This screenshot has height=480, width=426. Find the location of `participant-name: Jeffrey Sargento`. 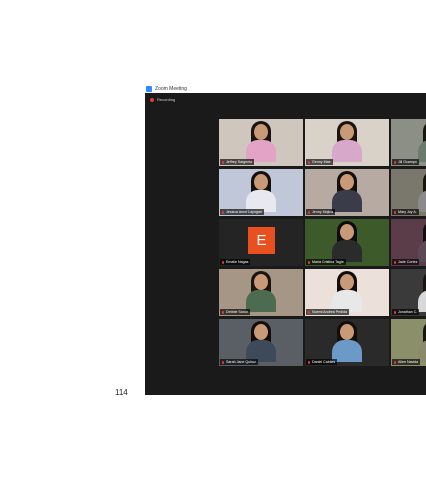

participant-name: Jeffrey Sargento is located at coordinates (239, 162).